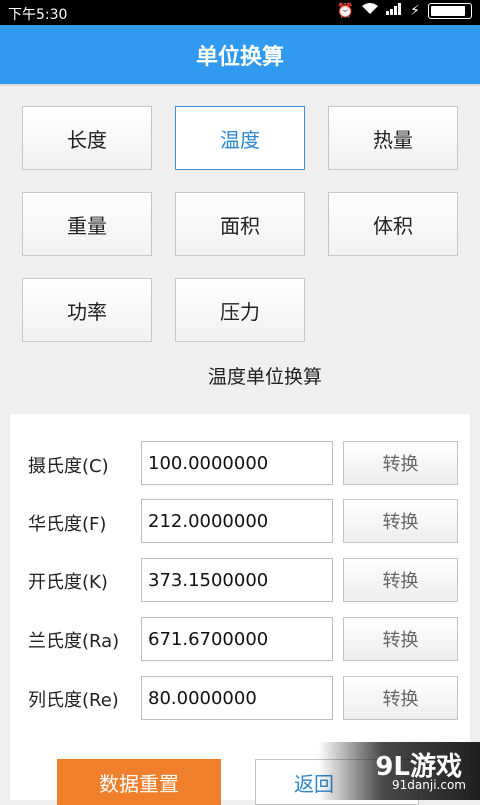  Describe the element at coordinates (400, 580) in the screenshot. I see `kelvin-convert-button: 转换` at that location.